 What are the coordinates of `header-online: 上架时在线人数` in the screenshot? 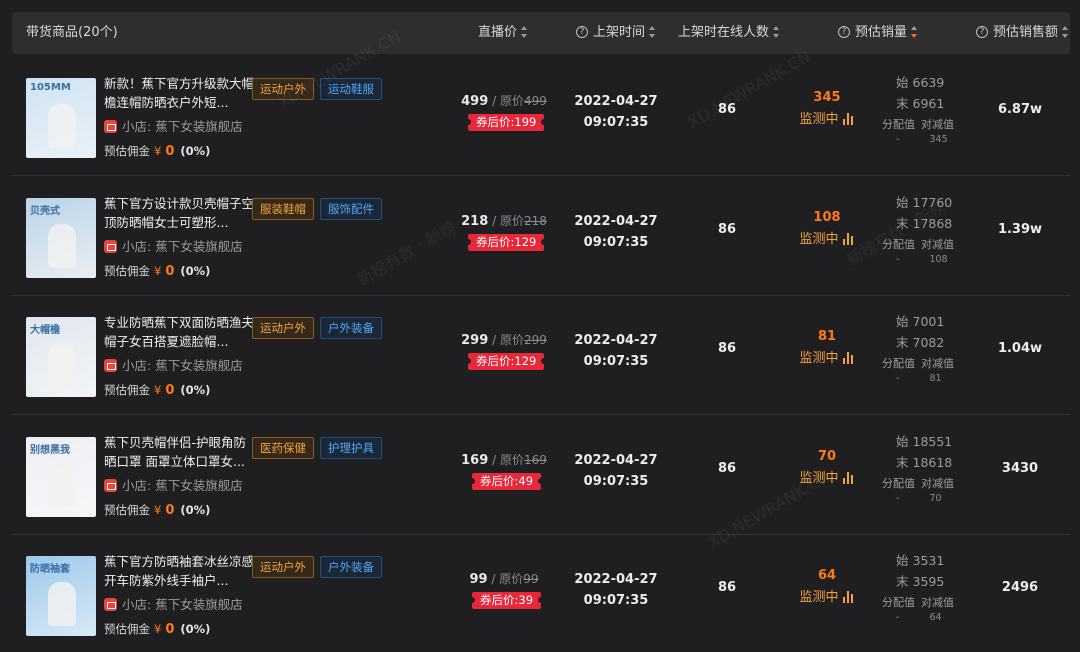 It's located at (729, 33).